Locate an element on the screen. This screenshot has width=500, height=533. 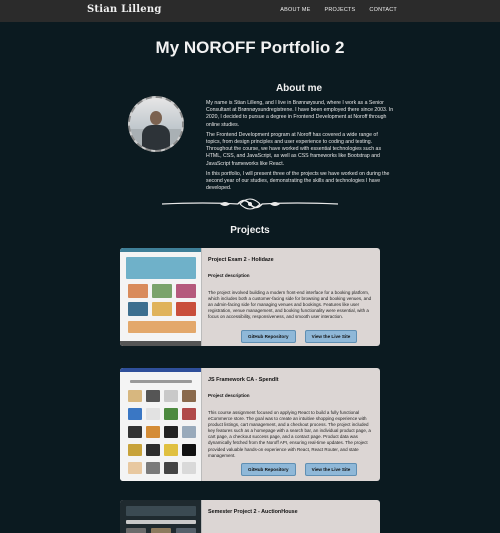
projects-title: Projects is located at coordinates (250, 230).